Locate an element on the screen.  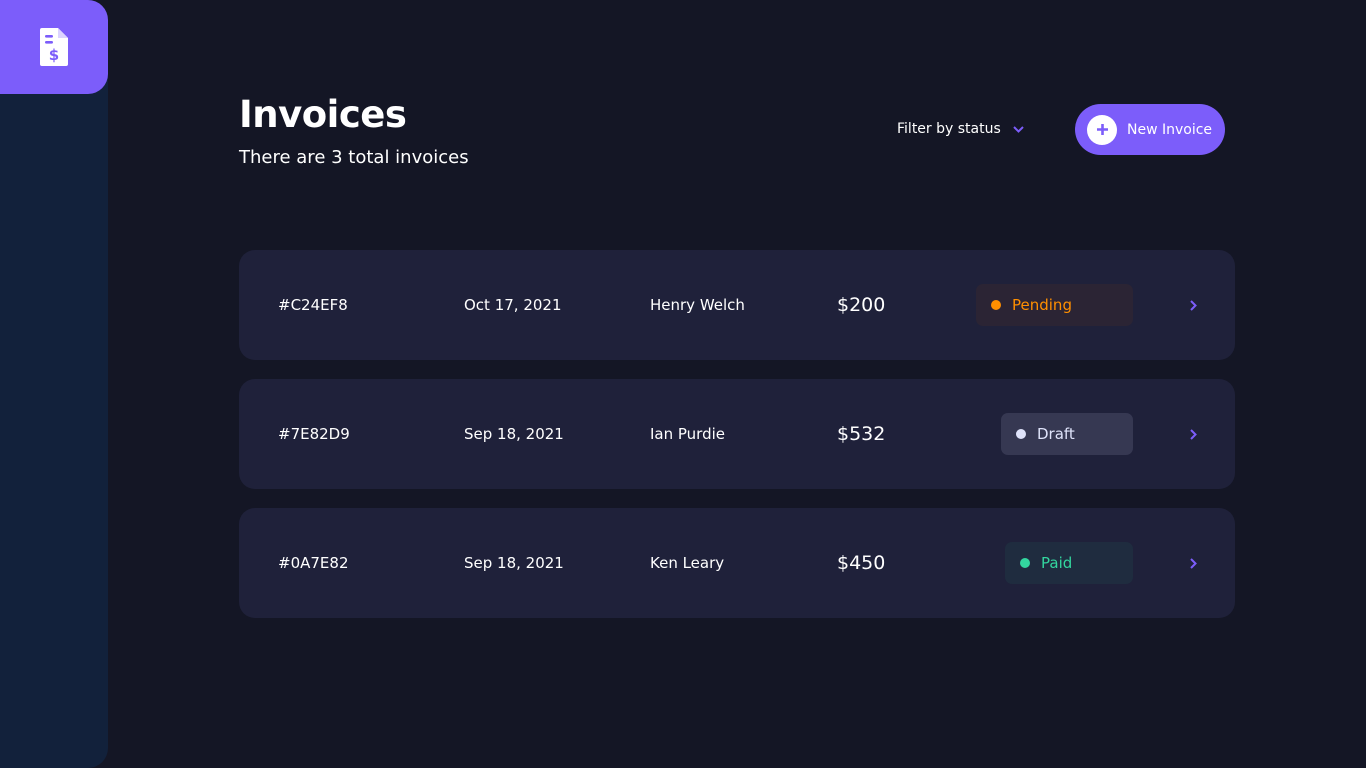
invoice-count: There are 3 total invoices is located at coordinates (354, 157).